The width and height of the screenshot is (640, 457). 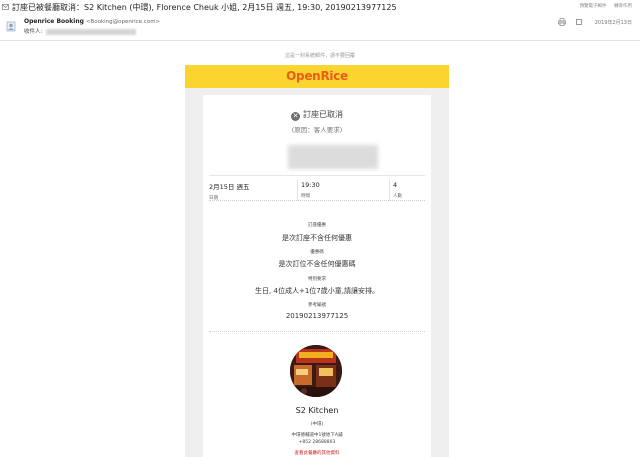 What do you see at coordinates (317, 130) in the screenshot?
I see `cancel-reason: (原因：客人要求)` at bounding box center [317, 130].